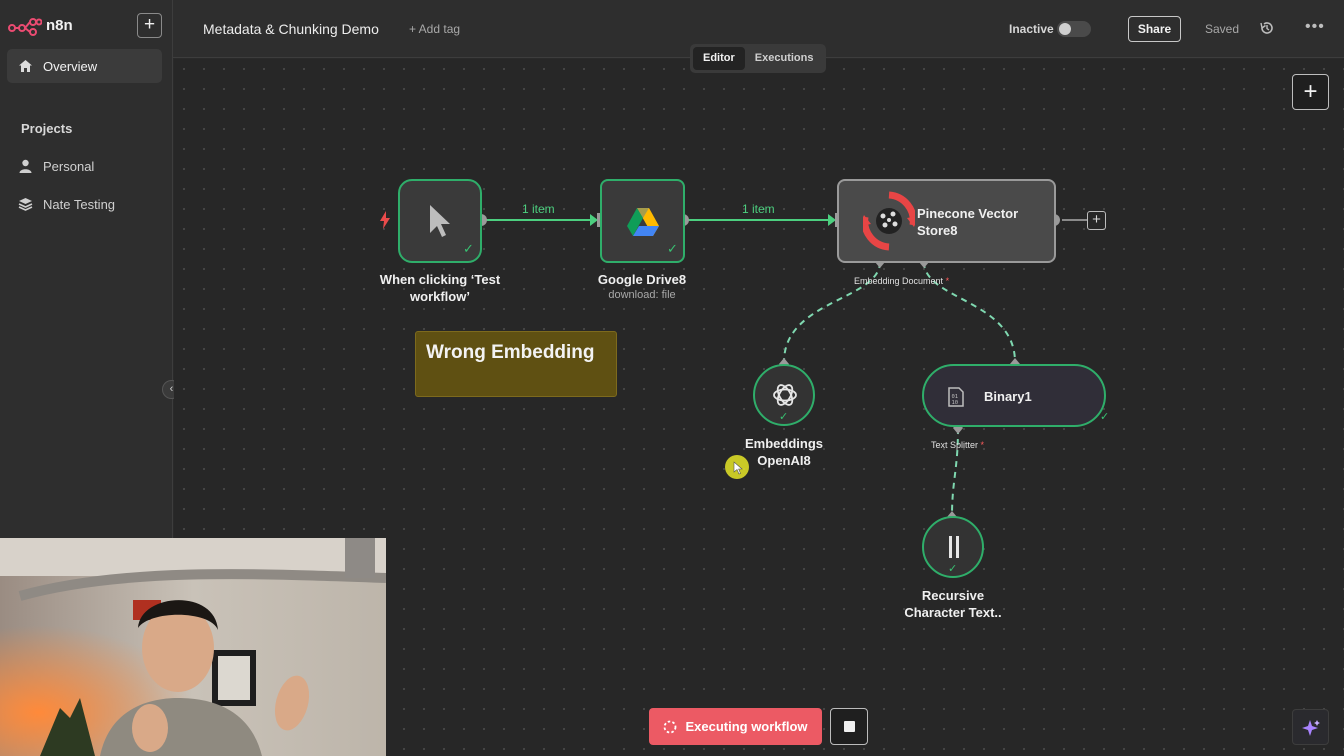 This screenshot has width=1344, height=756. I want to click on presenter-video-image, so click(193, 647).